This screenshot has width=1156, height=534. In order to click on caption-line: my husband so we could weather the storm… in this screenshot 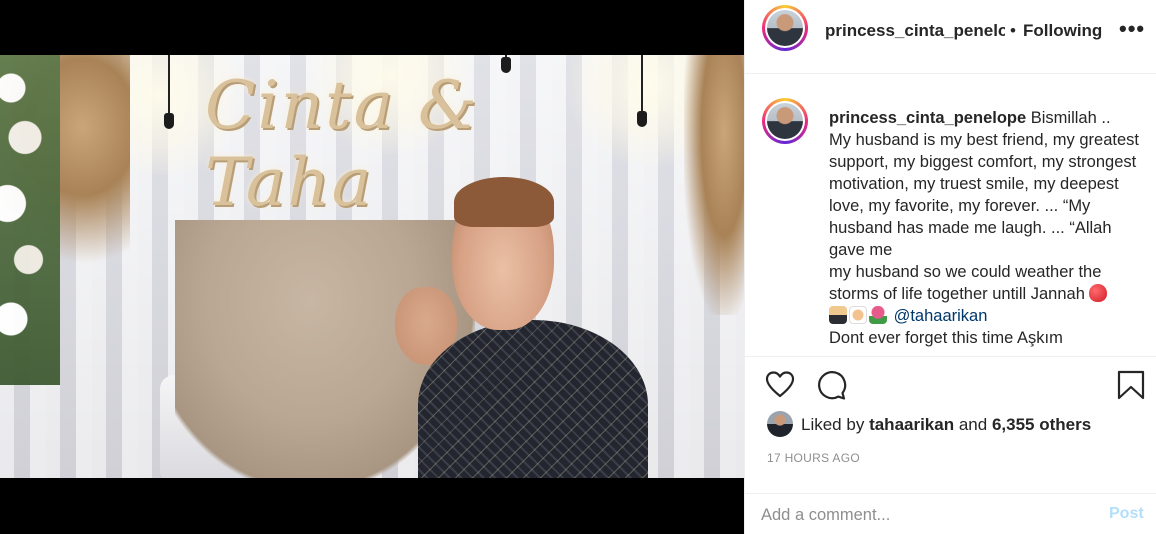, I will do `click(965, 283)`.